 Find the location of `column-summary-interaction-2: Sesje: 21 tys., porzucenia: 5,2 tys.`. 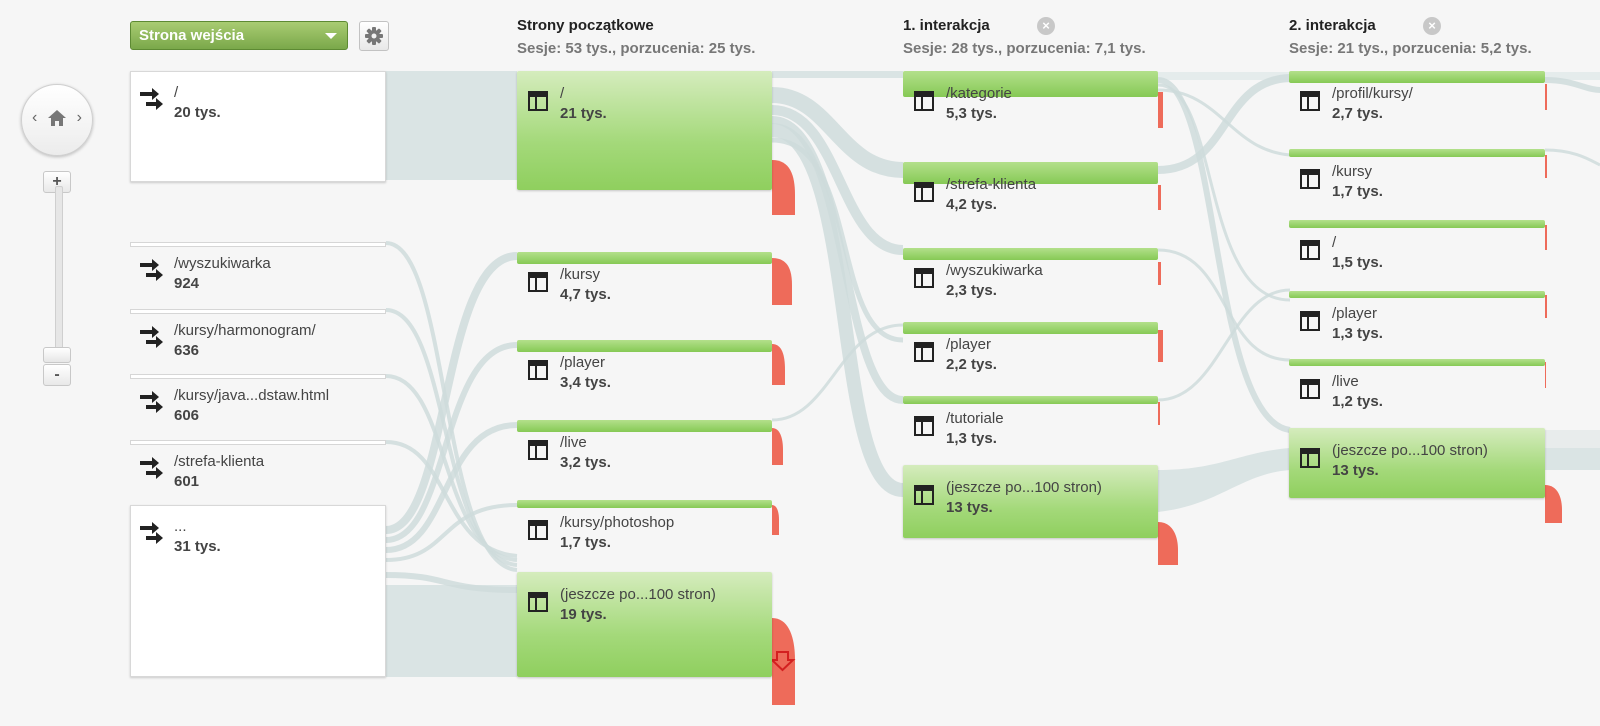

column-summary-interaction-2: Sesje: 21 tys., porzucenia: 5,2 tys. is located at coordinates (1410, 48).